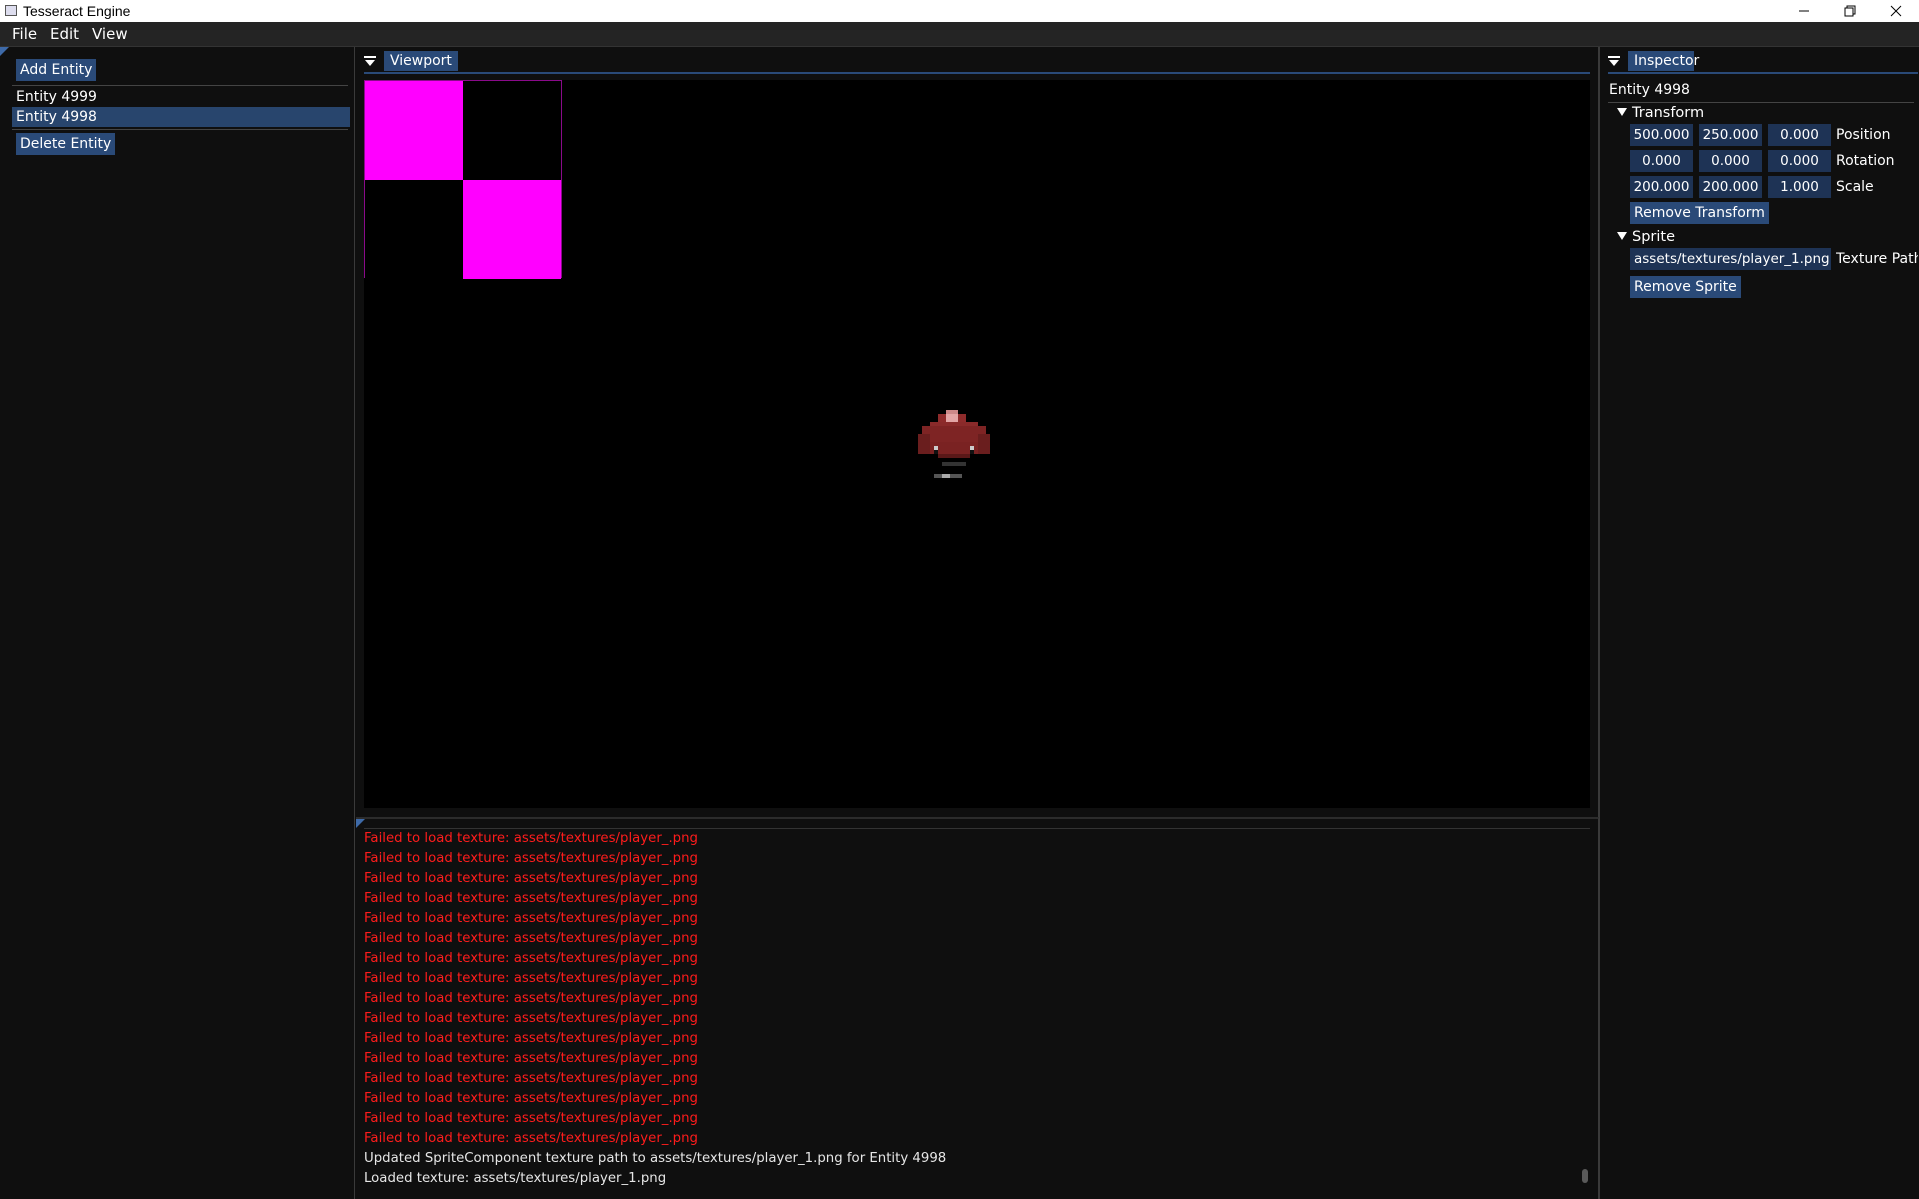 The width and height of the screenshot is (1919, 1199). What do you see at coordinates (1730, 135) in the screenshot?
I see `position-y-field: 250.000` at bounding box center [1730, 135].